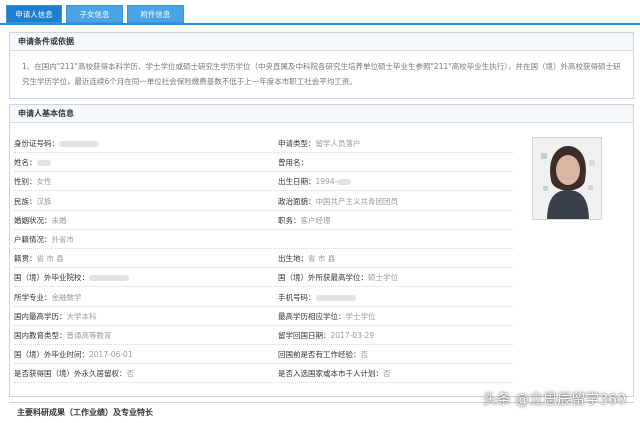 This screenshot has height=423, width=640. What do you see at coordinates (357, 201) in the screenshot?
I see `field-value: 中国共产主义共青团团员` at bounding box center [357, 201].